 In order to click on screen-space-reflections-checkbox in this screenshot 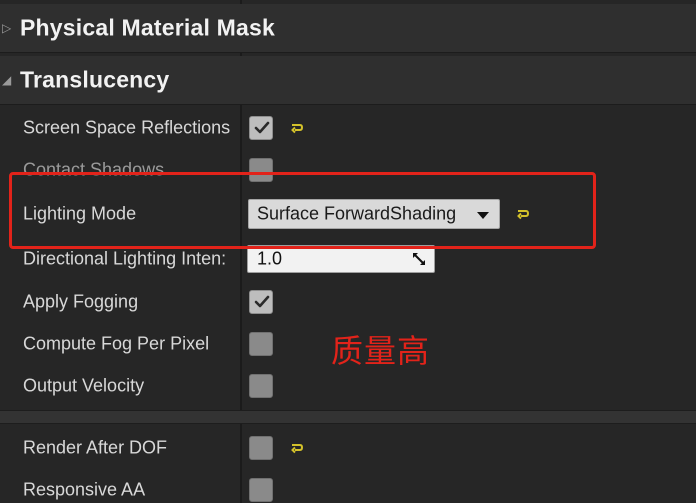, I will do `click(261, 128)`.